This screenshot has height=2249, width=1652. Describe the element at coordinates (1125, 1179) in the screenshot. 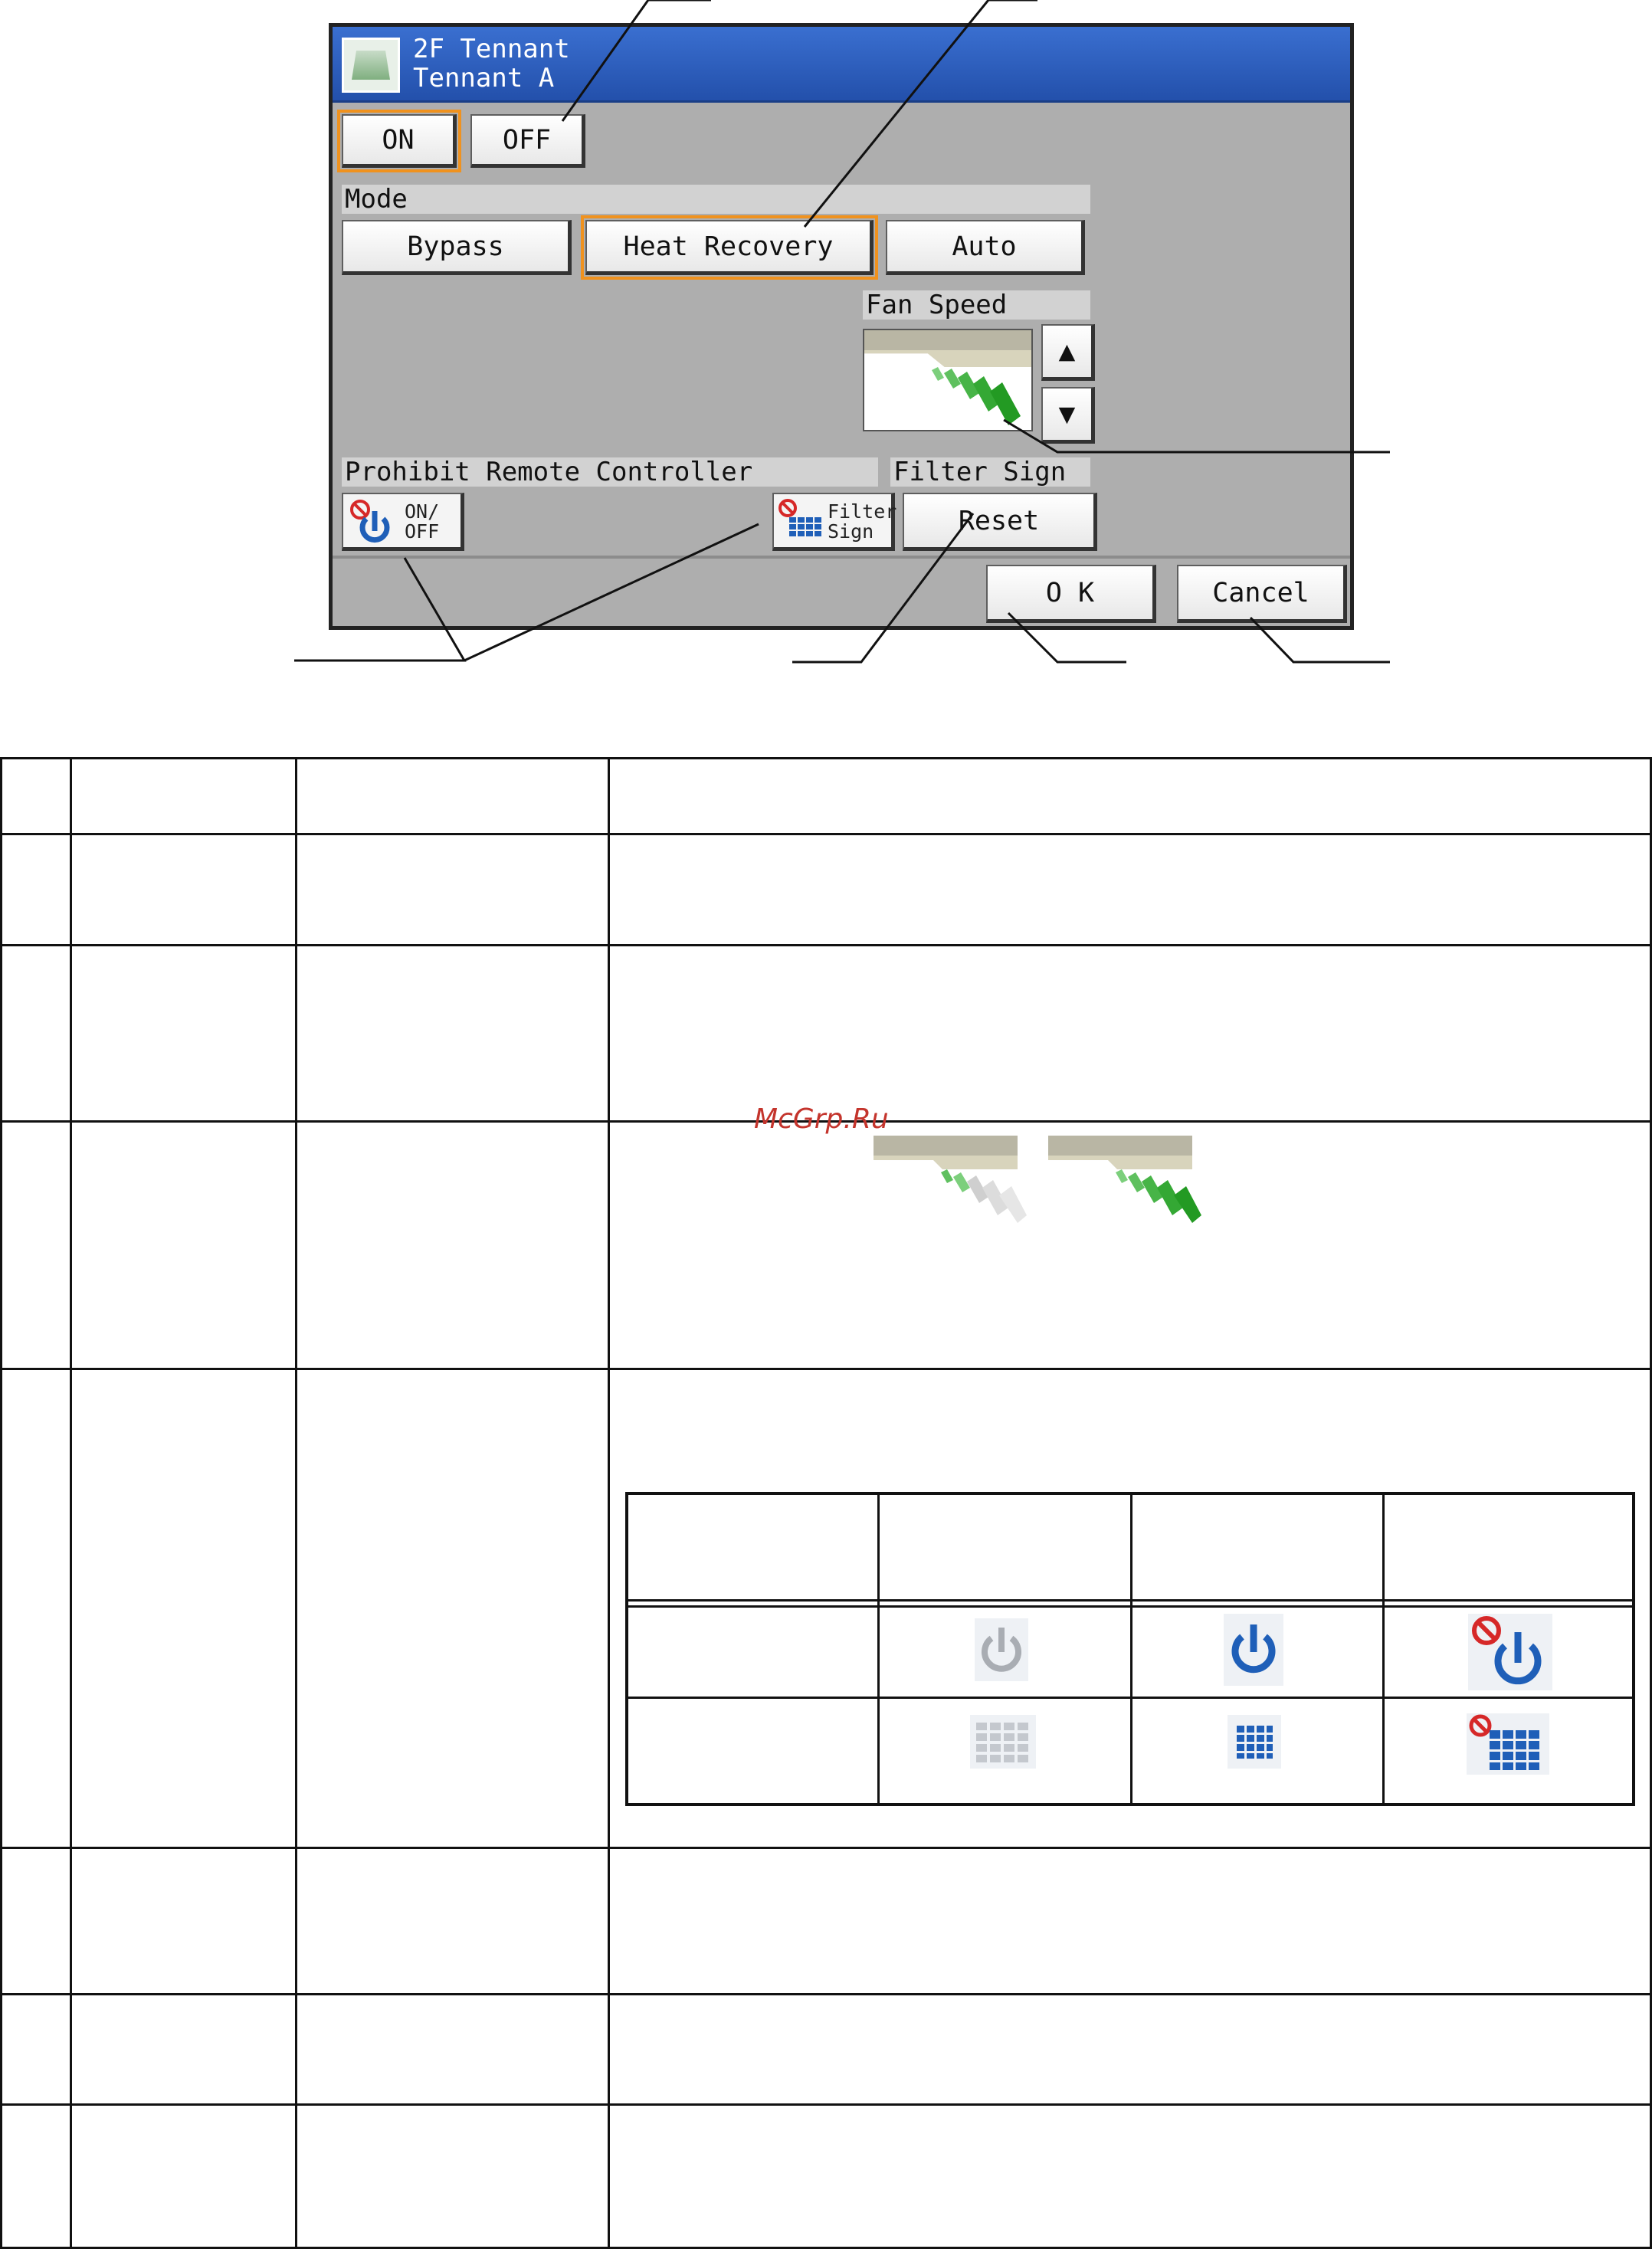

I see `fan-speed-high-icon` at that location.